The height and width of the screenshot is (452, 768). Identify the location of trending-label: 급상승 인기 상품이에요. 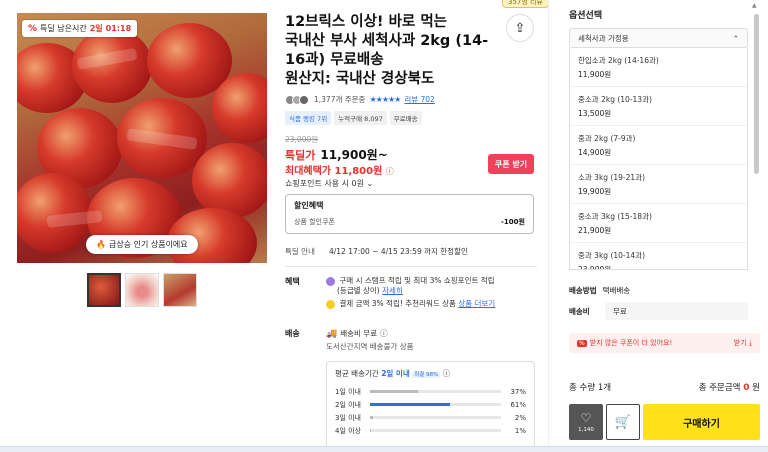
(148, 244).